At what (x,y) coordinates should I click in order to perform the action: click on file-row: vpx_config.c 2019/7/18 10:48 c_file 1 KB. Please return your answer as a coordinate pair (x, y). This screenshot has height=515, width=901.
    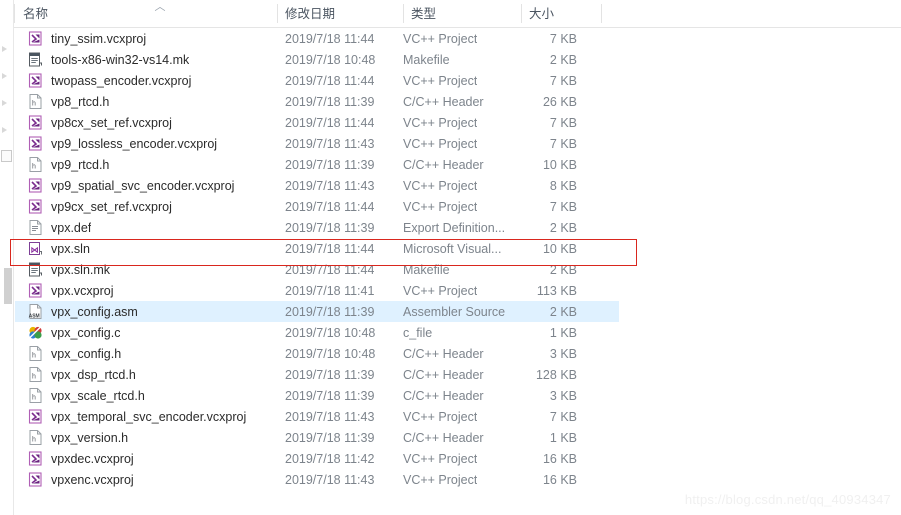
    Looking at the image, I should click on (457, 332).